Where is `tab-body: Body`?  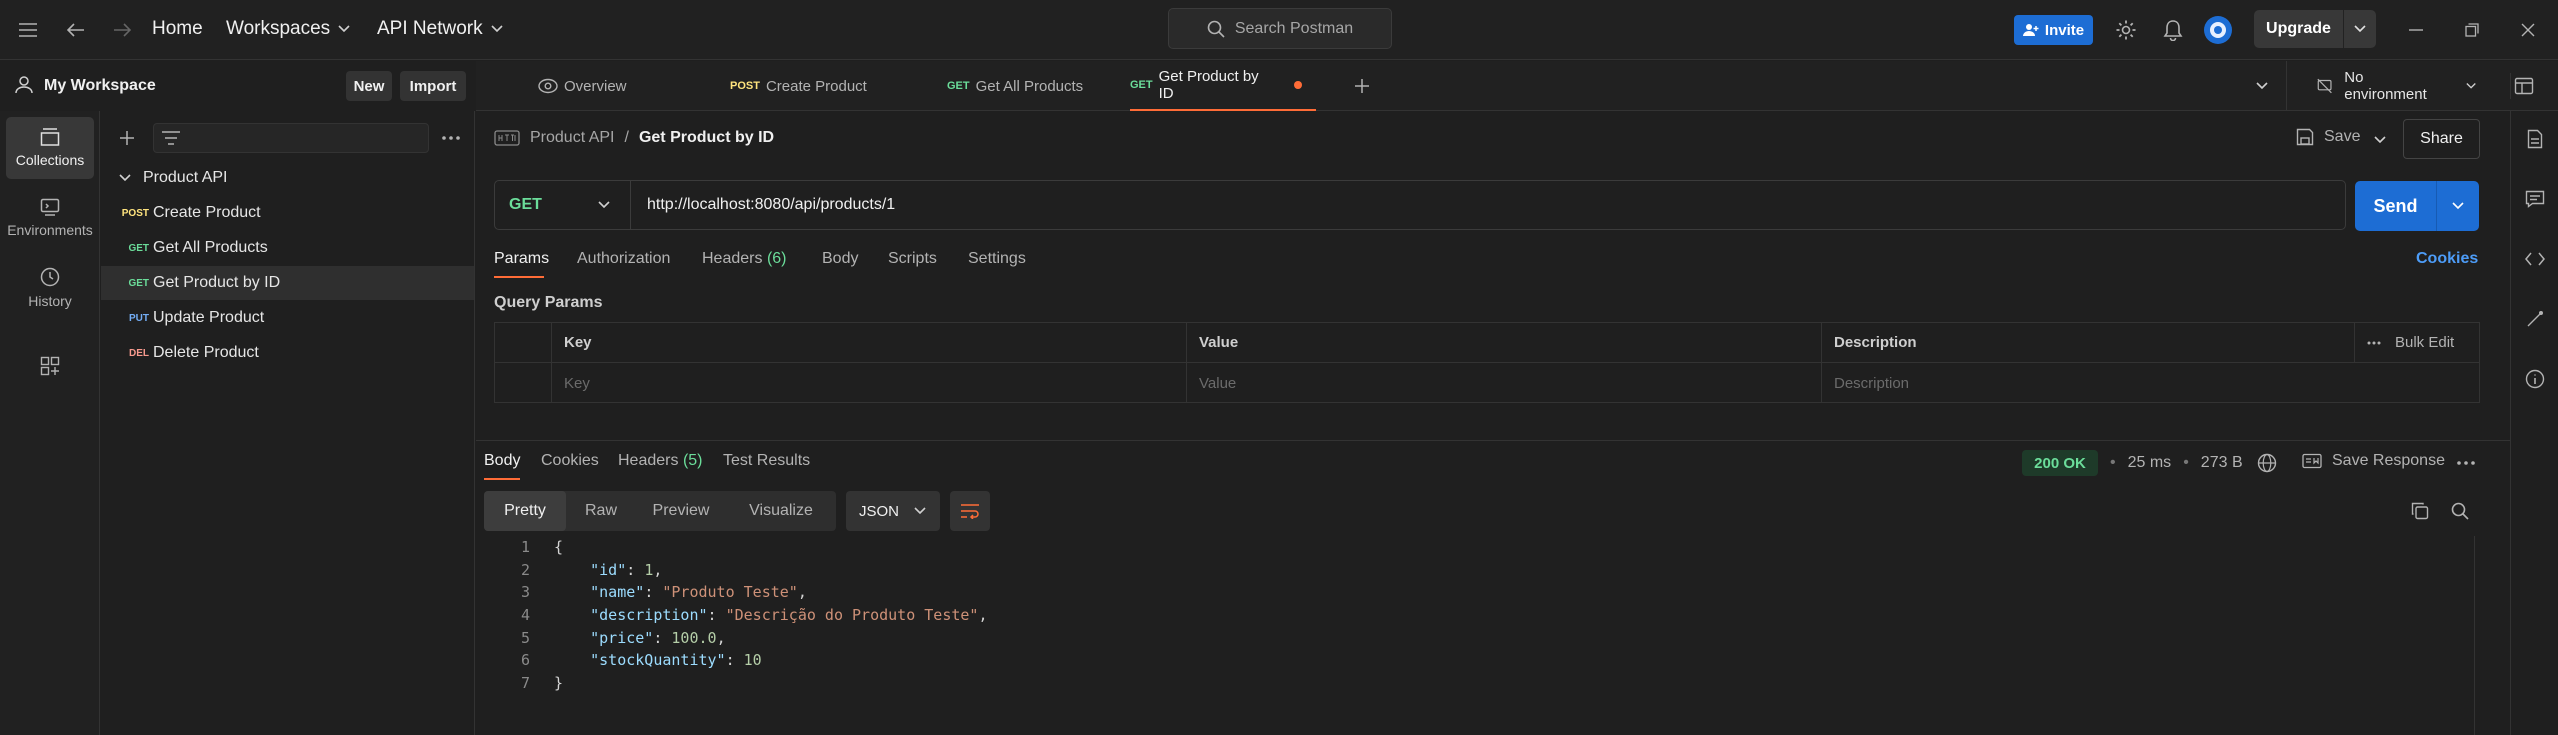
tab-body: Body is located at coordinates (840, 259).